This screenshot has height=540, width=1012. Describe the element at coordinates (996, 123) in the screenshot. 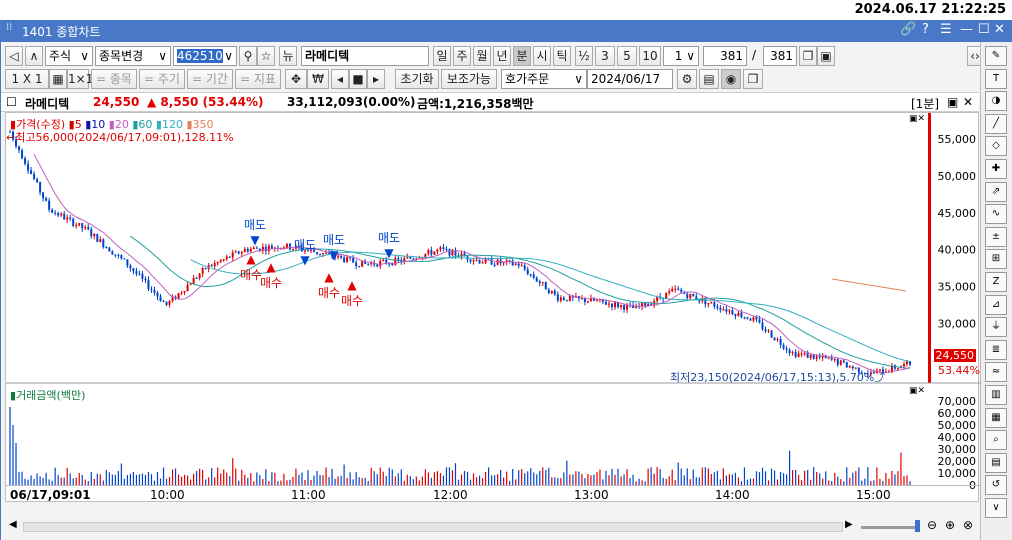

I see `sidebar-tool: ╱` at that location.